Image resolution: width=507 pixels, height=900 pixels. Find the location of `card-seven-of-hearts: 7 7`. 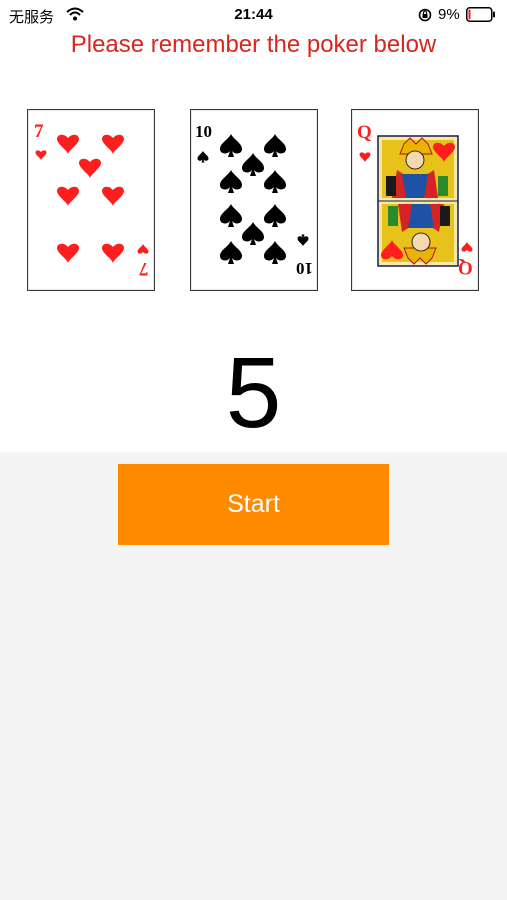

card-seven-of-hearts: 7 7 is located at coordinates (91, 200).